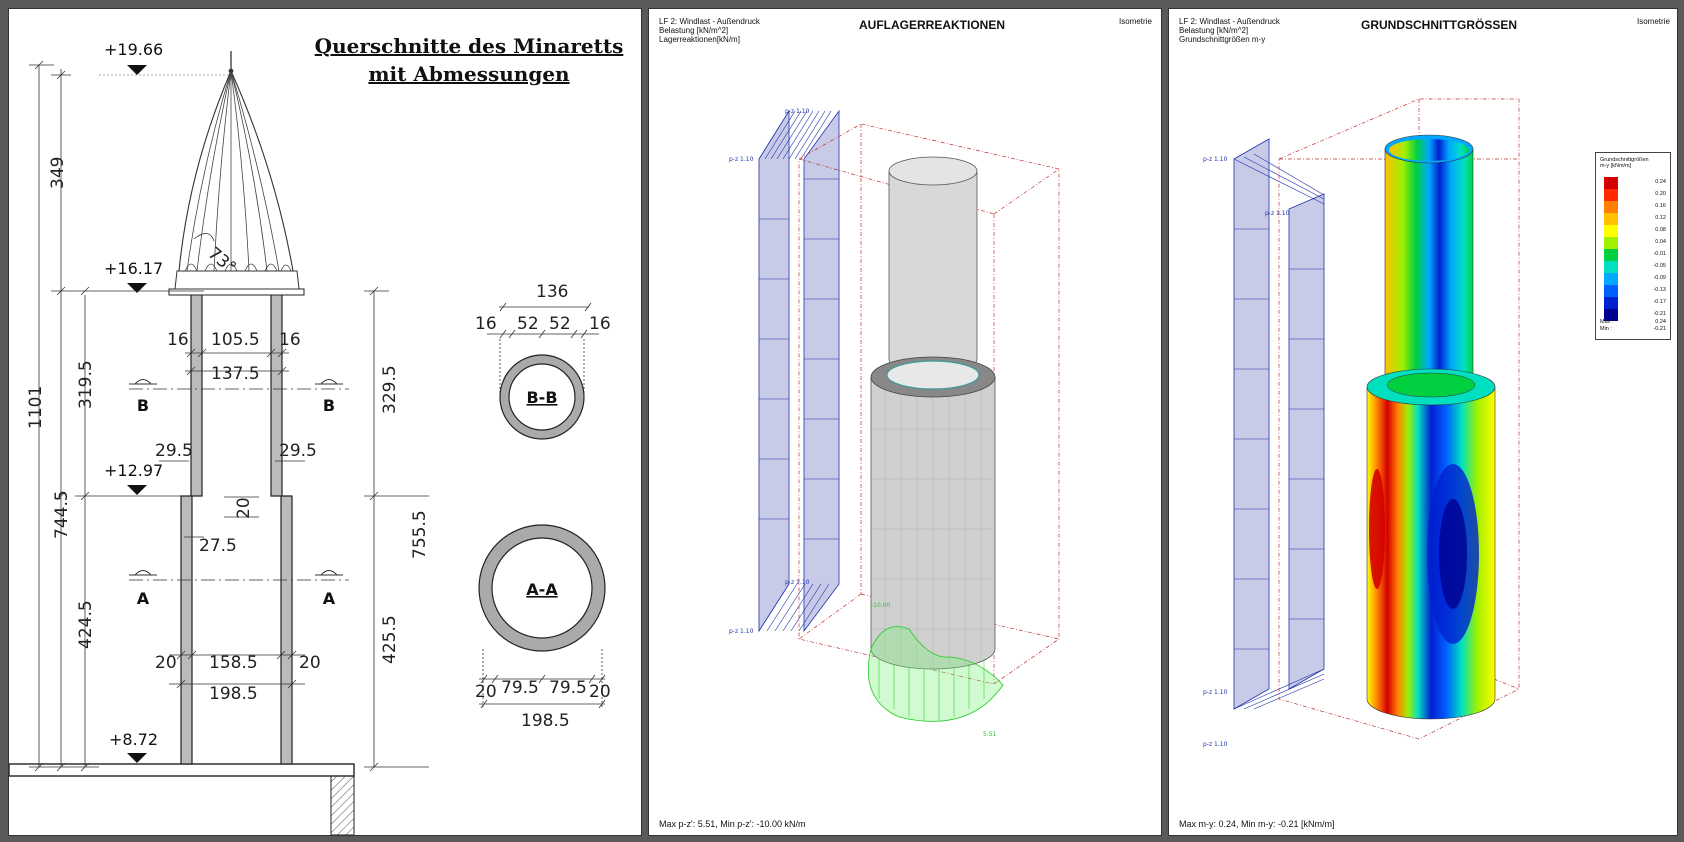 The image size is (1684, 842). What do you see at coordinates (933, 265) in the screenshot?
I see `upper-cylinder` at bounding box center [933, 265].